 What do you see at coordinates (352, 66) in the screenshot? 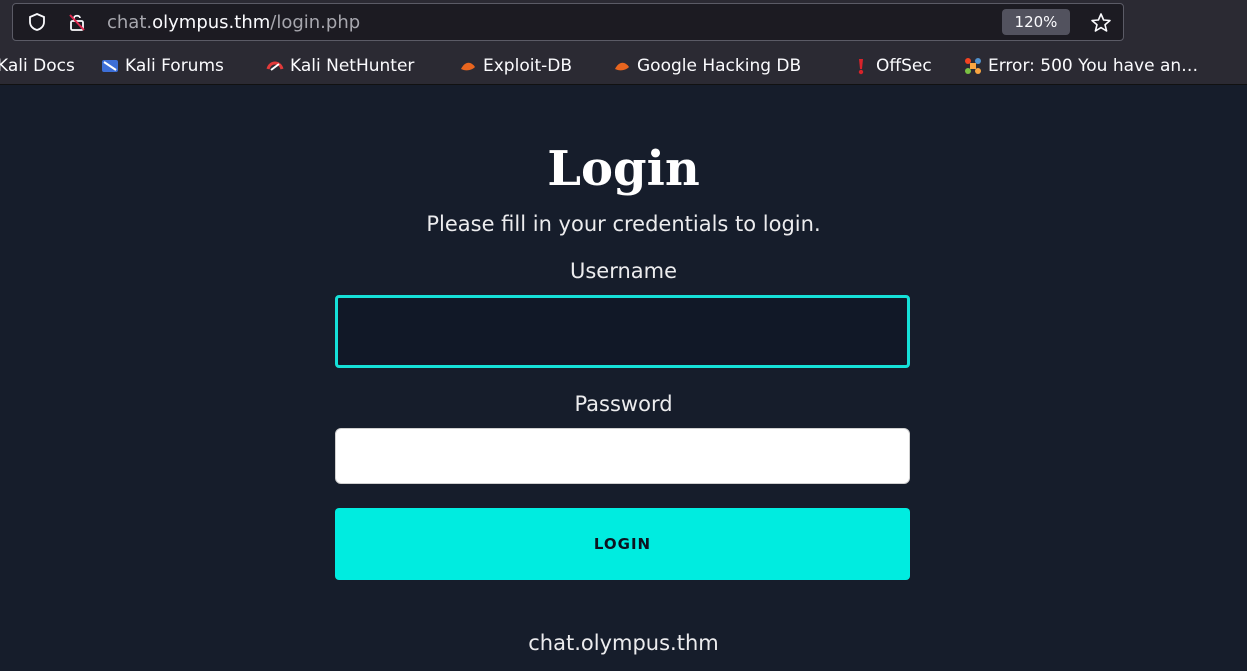
I see `bookmark-label: Kali NetHunter` at bounding box center [352, 66].